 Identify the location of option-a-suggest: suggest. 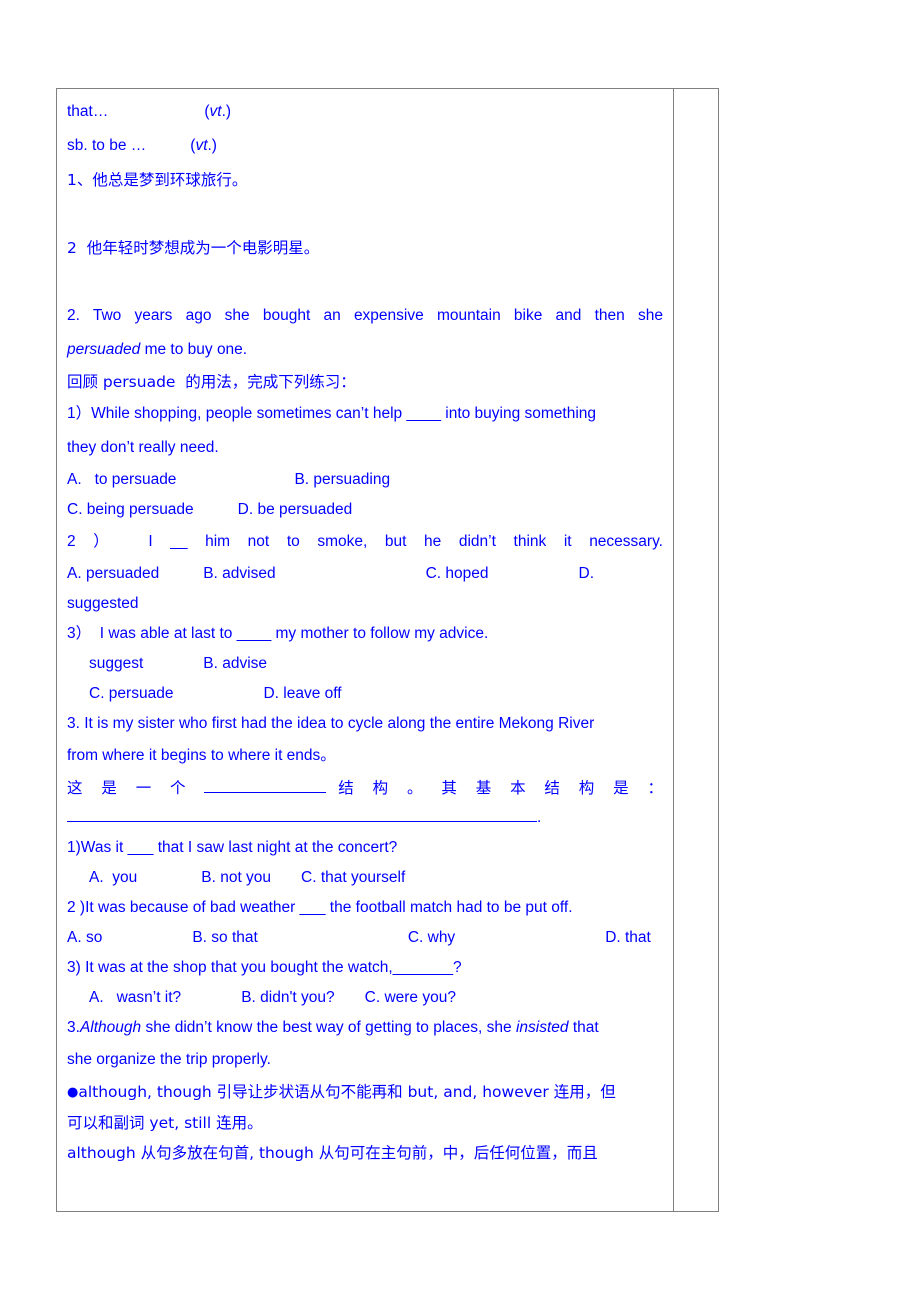
(116, 663).